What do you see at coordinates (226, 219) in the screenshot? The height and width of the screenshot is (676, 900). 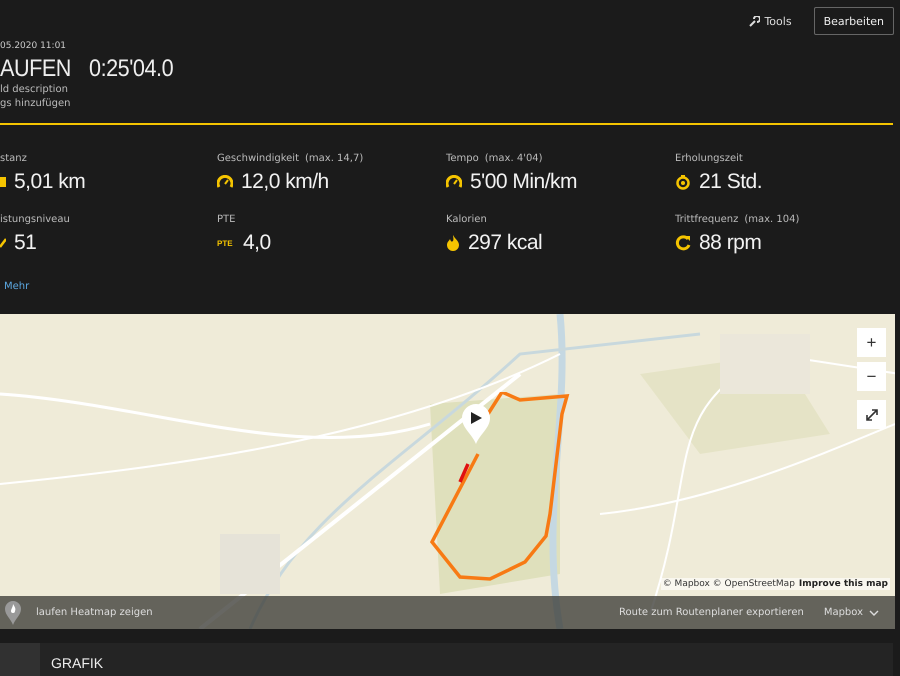 I see `stat-label: PTE` at bounding box center [226, 219].